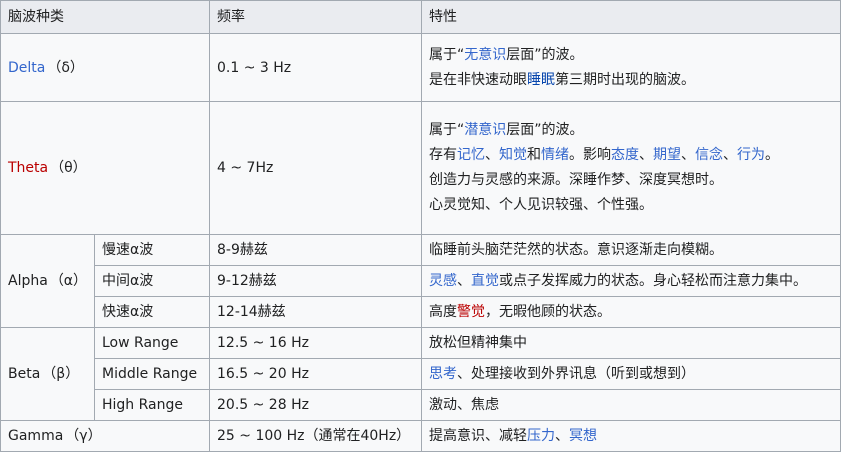 The height and width of the screenshot is (458, 843). Describe the element at coordinates (152, 374) in the screenshot. I see `beta-sub-mid: Middle Range` at that location.